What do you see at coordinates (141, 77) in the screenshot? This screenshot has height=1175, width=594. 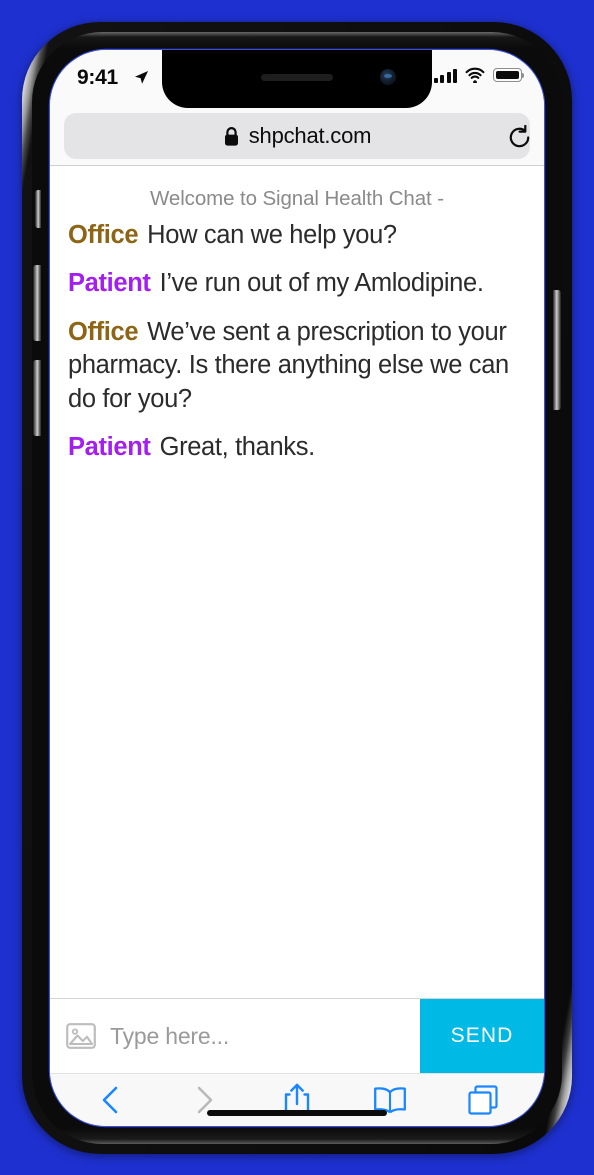 I see `location-arrow-icon` at bounding box center [141, 77].